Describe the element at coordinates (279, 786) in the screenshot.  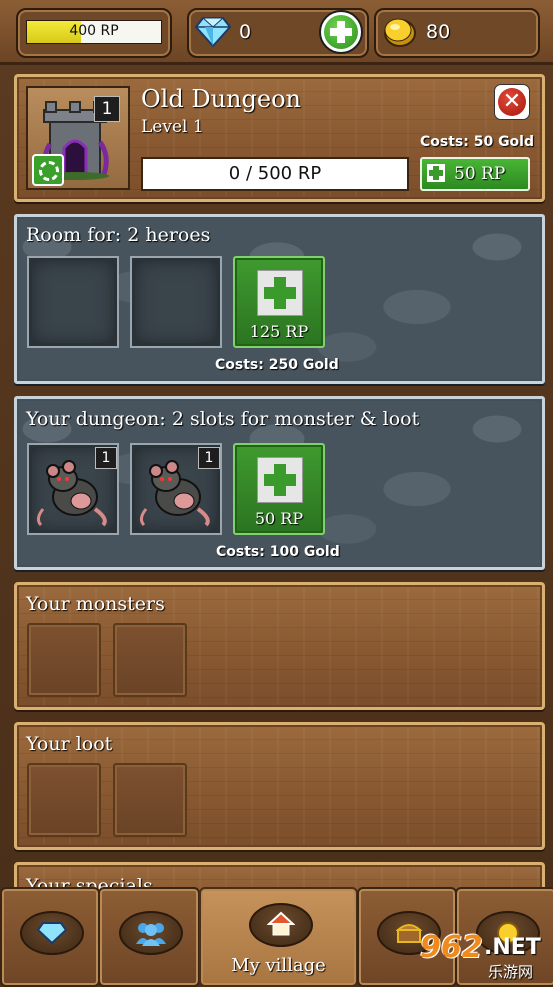
I see `loot-panel: Your loot` at that location.